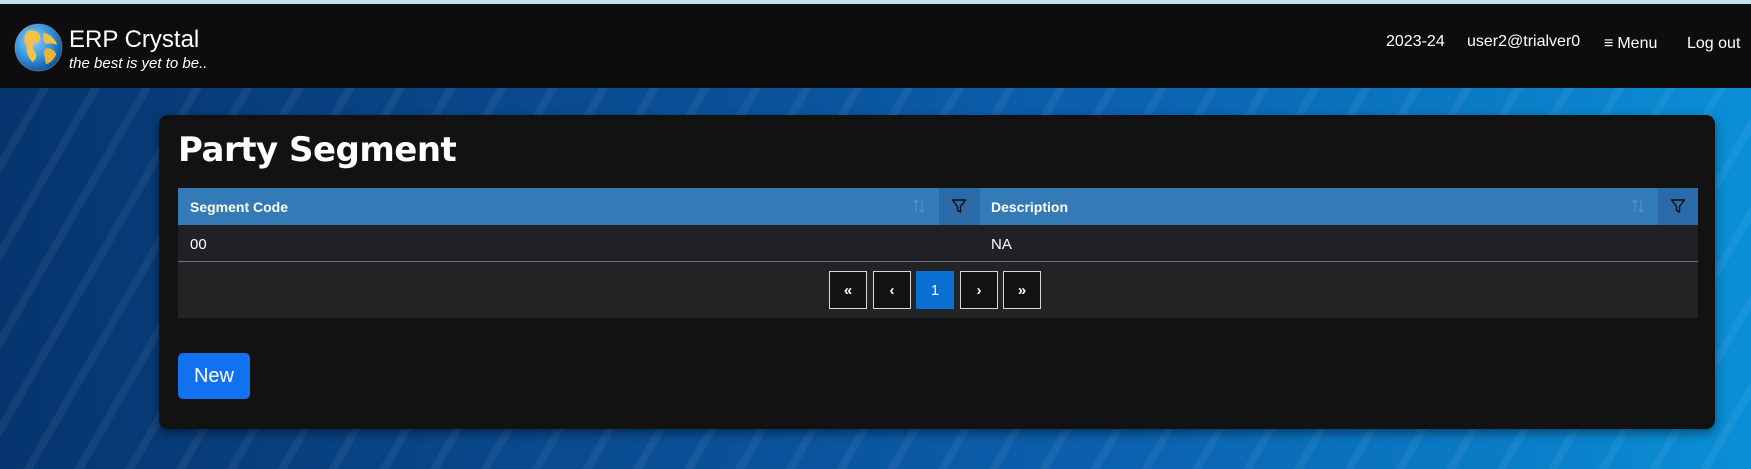 Image resolution: width=1751 pixels, height=469 pixels. What do you see at coordinates (1415, 42) in the screenshot?
I see `financial-year: 2023-24` at bounding box center [1415, 42].